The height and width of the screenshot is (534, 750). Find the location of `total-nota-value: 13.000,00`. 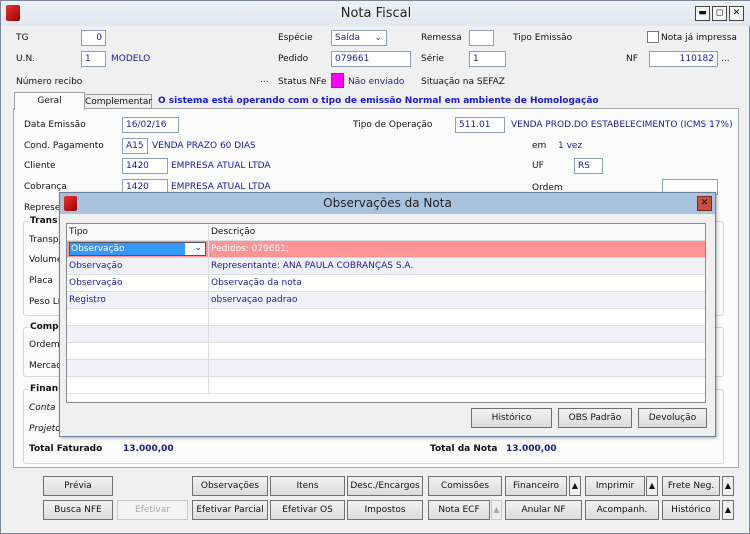

total-nota-value: 13.000,00 is located at coordinates (531, 449).